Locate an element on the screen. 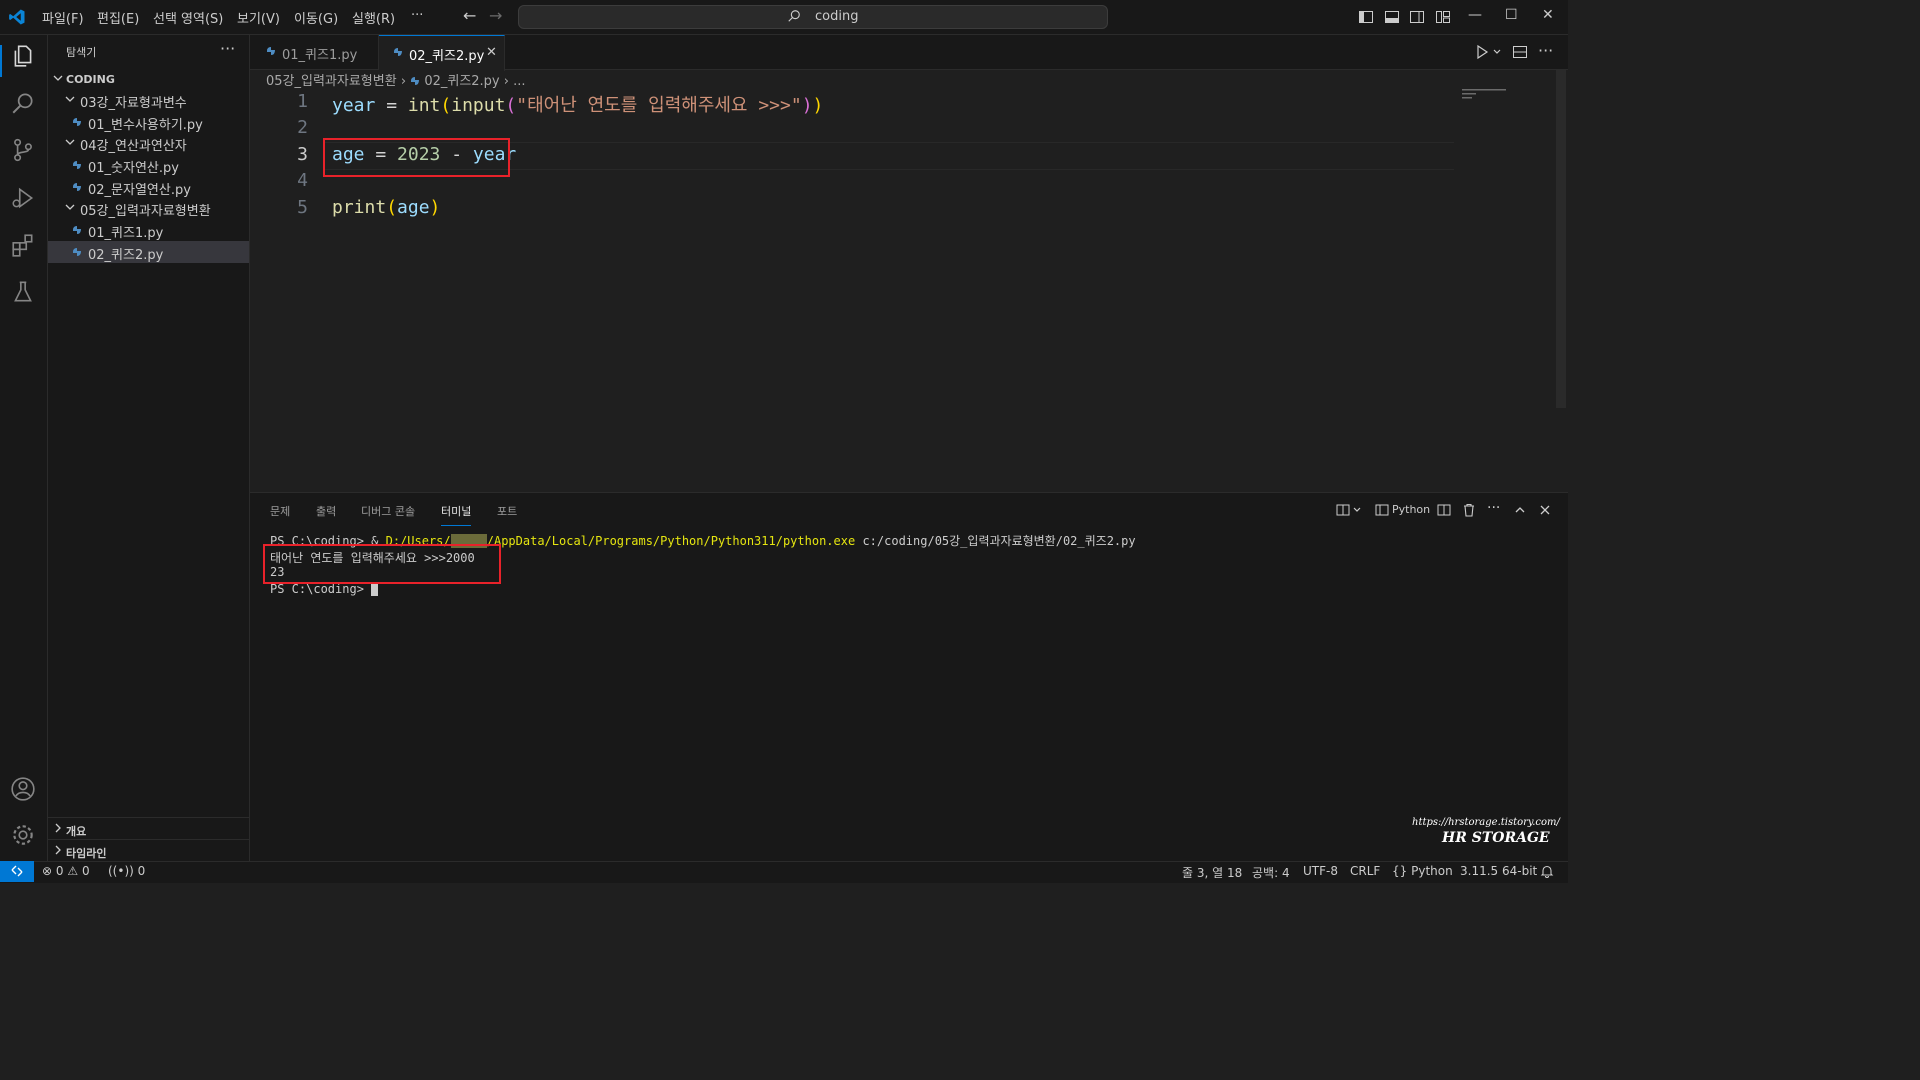 Image resolution: width=1920 pixels, height=1080 pixels. file-label: 01_퀴즈1.py is located at coordinates (126, 233).